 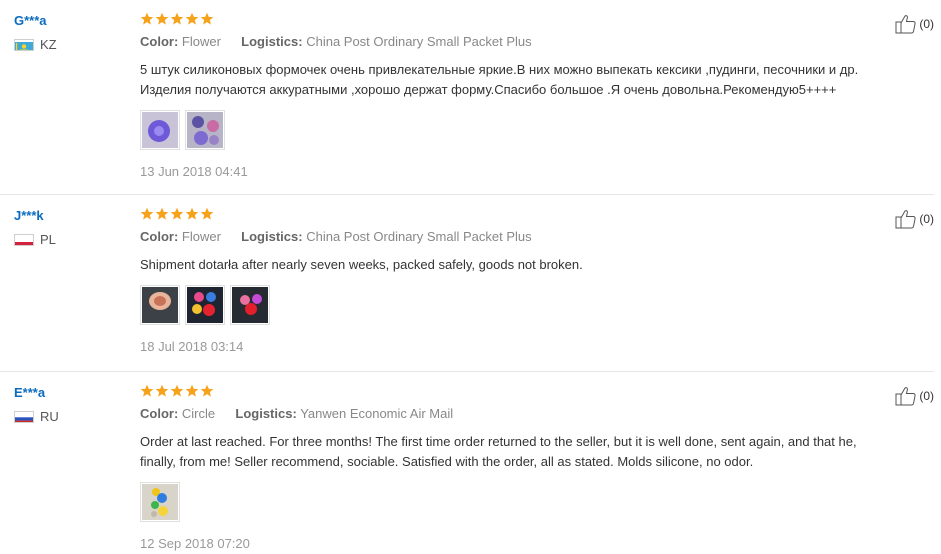 What do you see at coordinates (69, 32) in the screenshot?
I see `reviewer-info: G***a KZ` at bounding box center [69, 32].